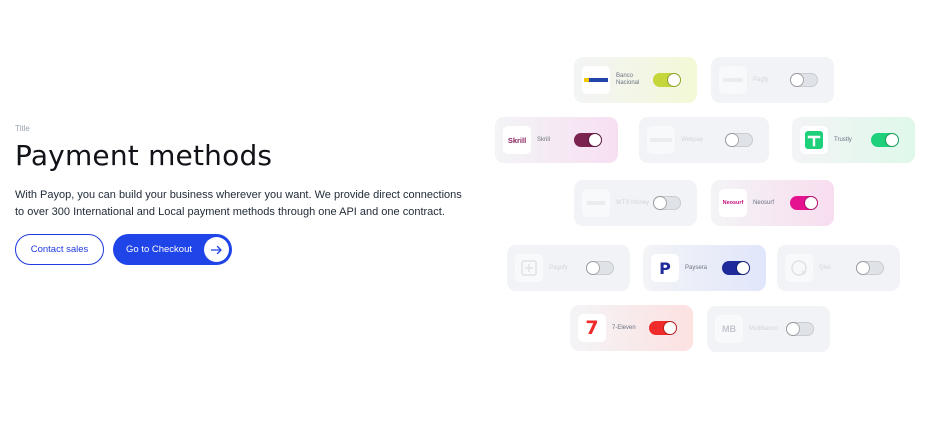 The height and width of the screenshot is (432, 944). Describe the element at coordinates (733, 80) in the screenshot. I see `pagfy-logo-icon` at that location.